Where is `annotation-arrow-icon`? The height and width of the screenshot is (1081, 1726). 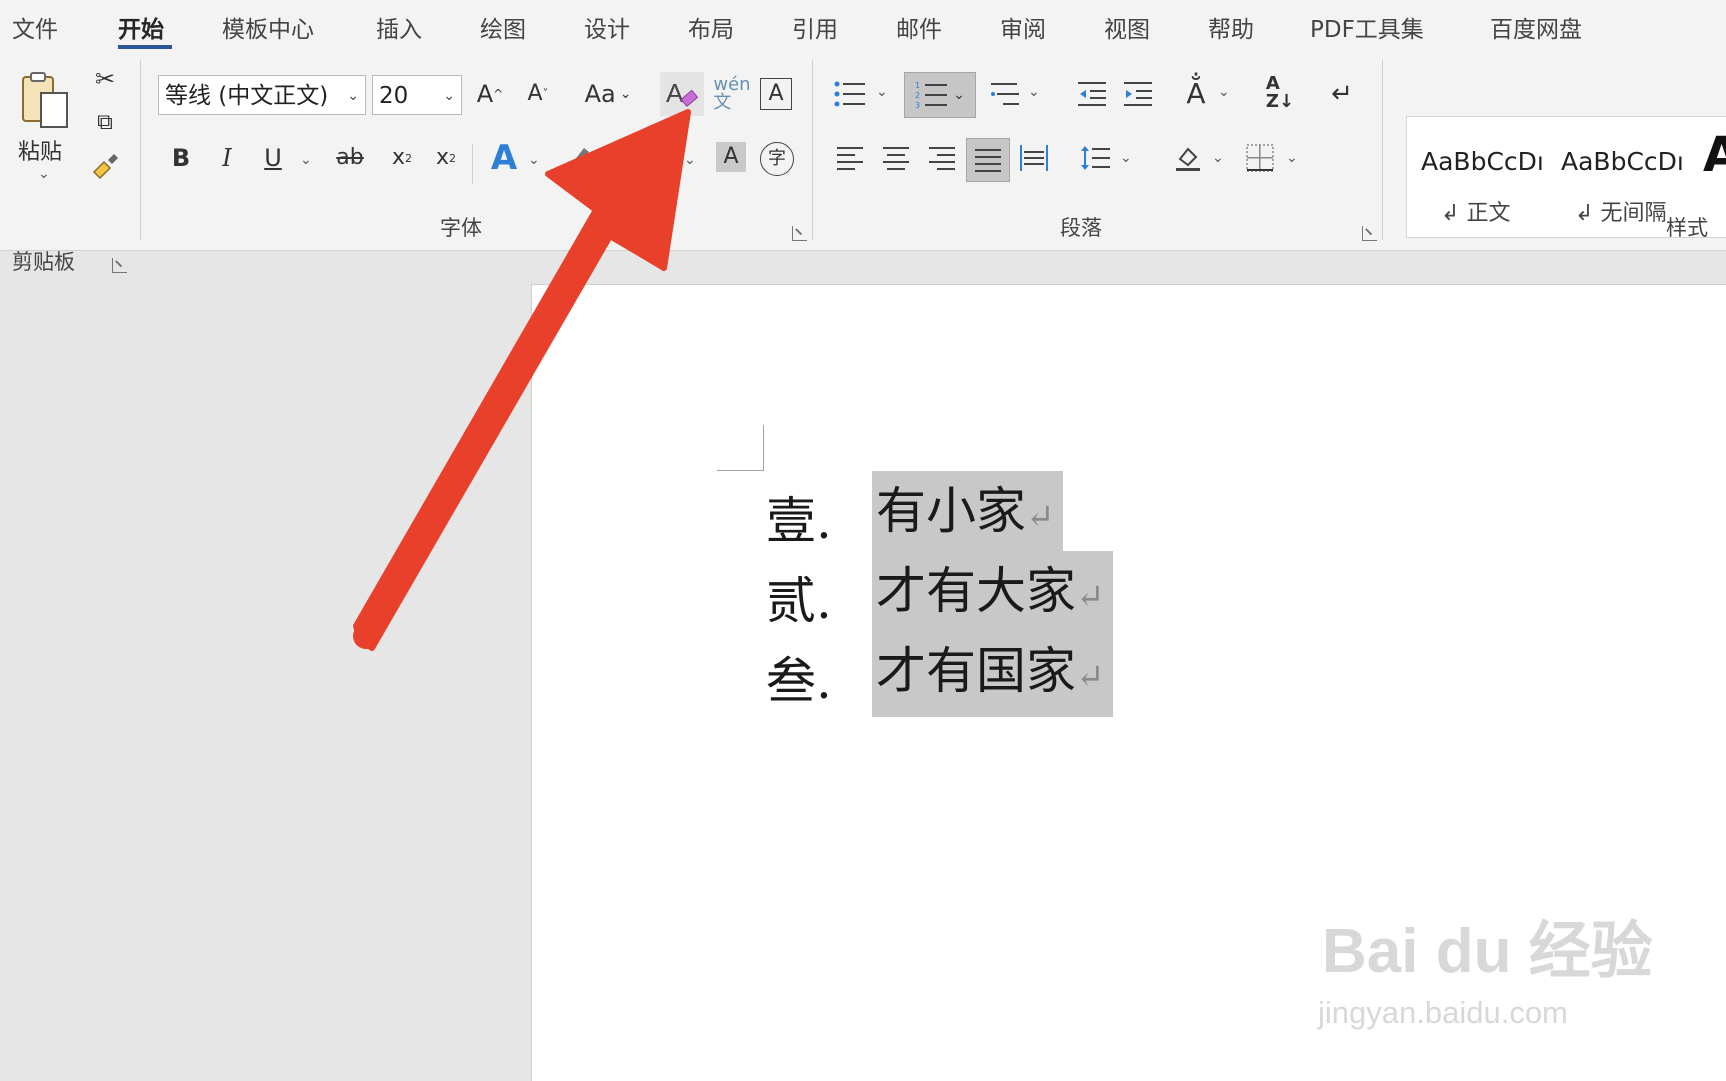 annotation-arrow-icon is located at coordinates (522, 380).